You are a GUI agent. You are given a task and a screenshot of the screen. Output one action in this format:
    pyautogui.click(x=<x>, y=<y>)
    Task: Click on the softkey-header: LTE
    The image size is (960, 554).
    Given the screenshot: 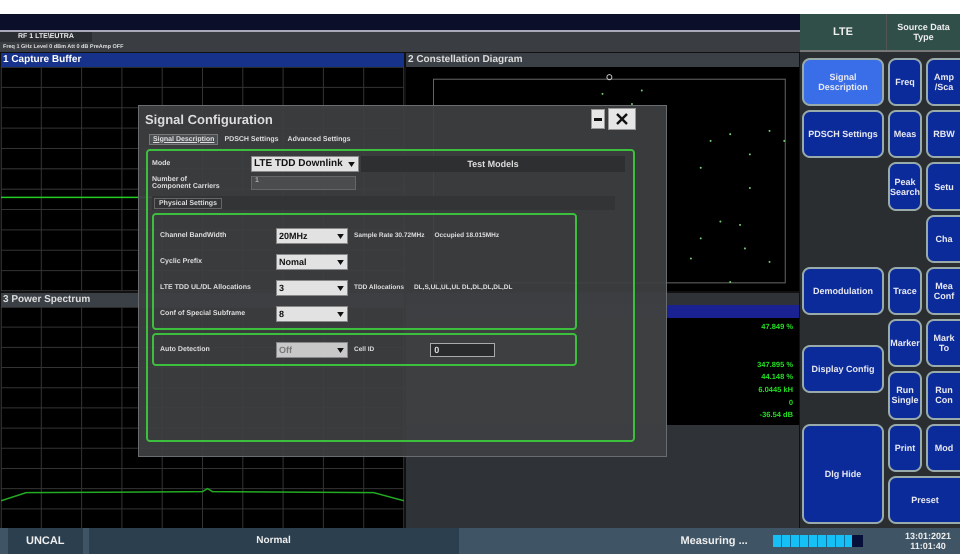 What is the action you would take?
    pyautogui.click(x=843, y=32)
    